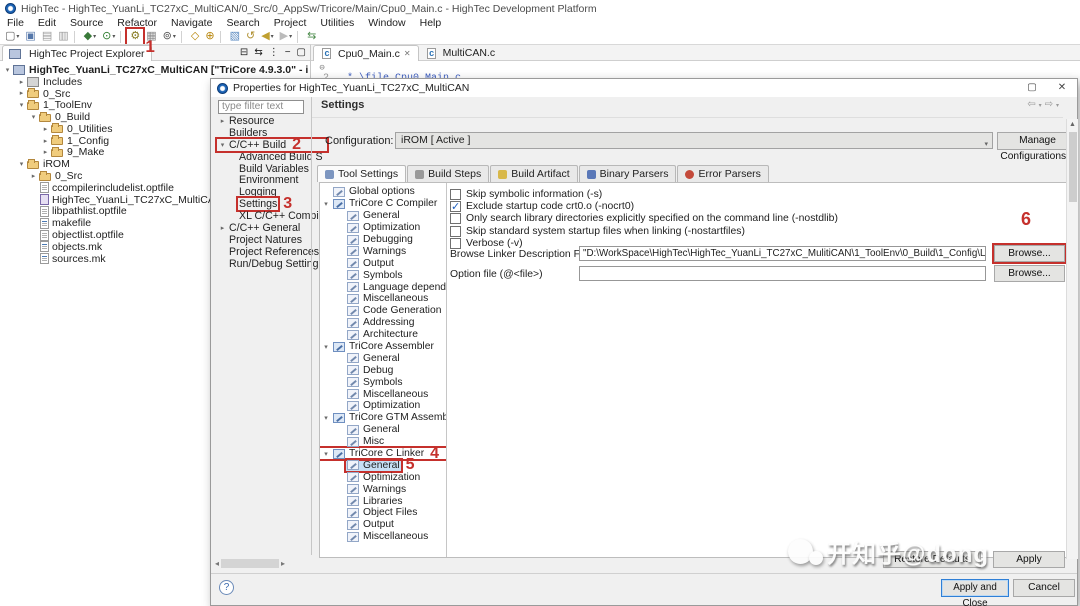 Image resolution: width=1080 pixels, height=606 pixels. Describe the element at coordinates (217, 563) in the screenshot. I see `scroll-left-icon: ◂` at that location.